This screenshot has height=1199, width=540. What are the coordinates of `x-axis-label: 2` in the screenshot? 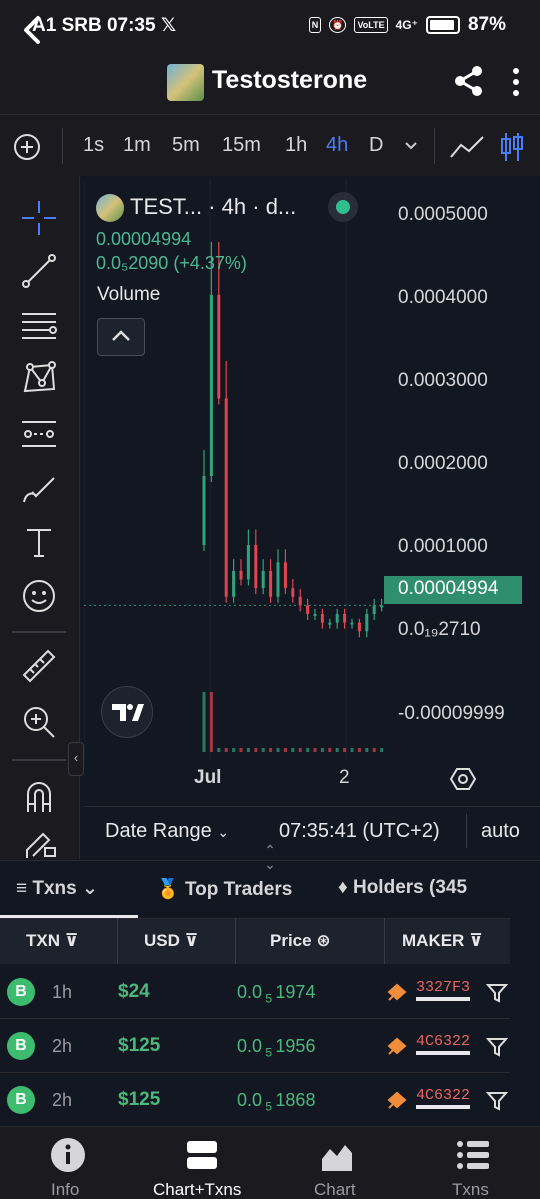 It's located at (344, 777).